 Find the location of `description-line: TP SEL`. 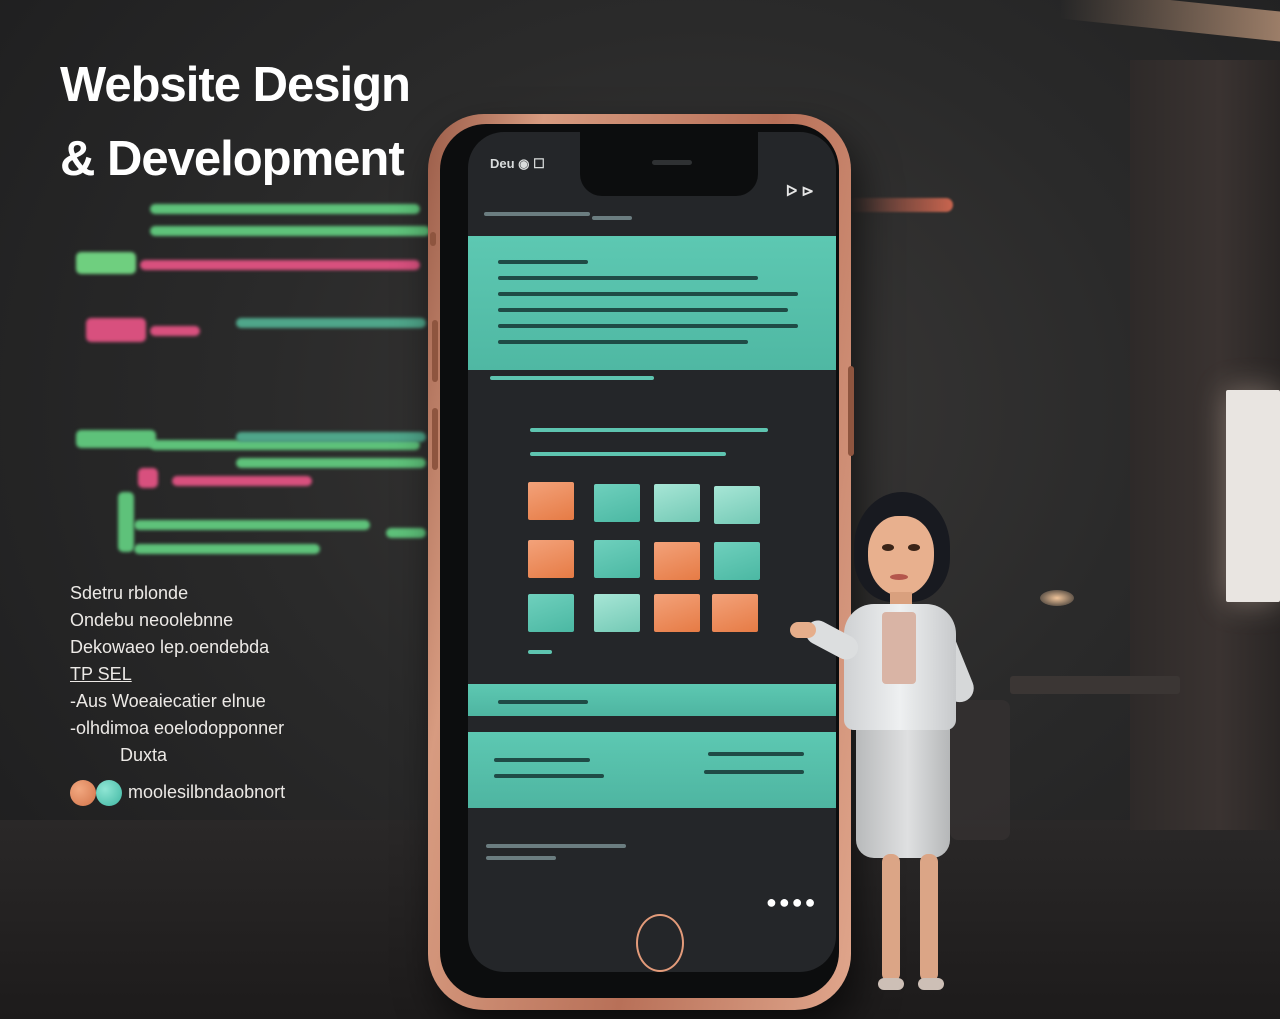

description-line: TP SEL is located at coordinates (101, 674).